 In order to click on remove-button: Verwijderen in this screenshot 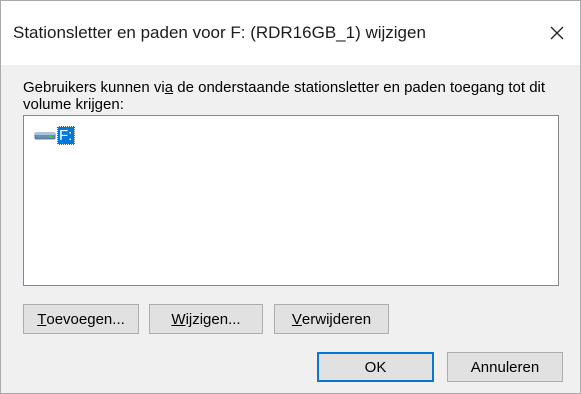, I will do `click(331, 319)`.